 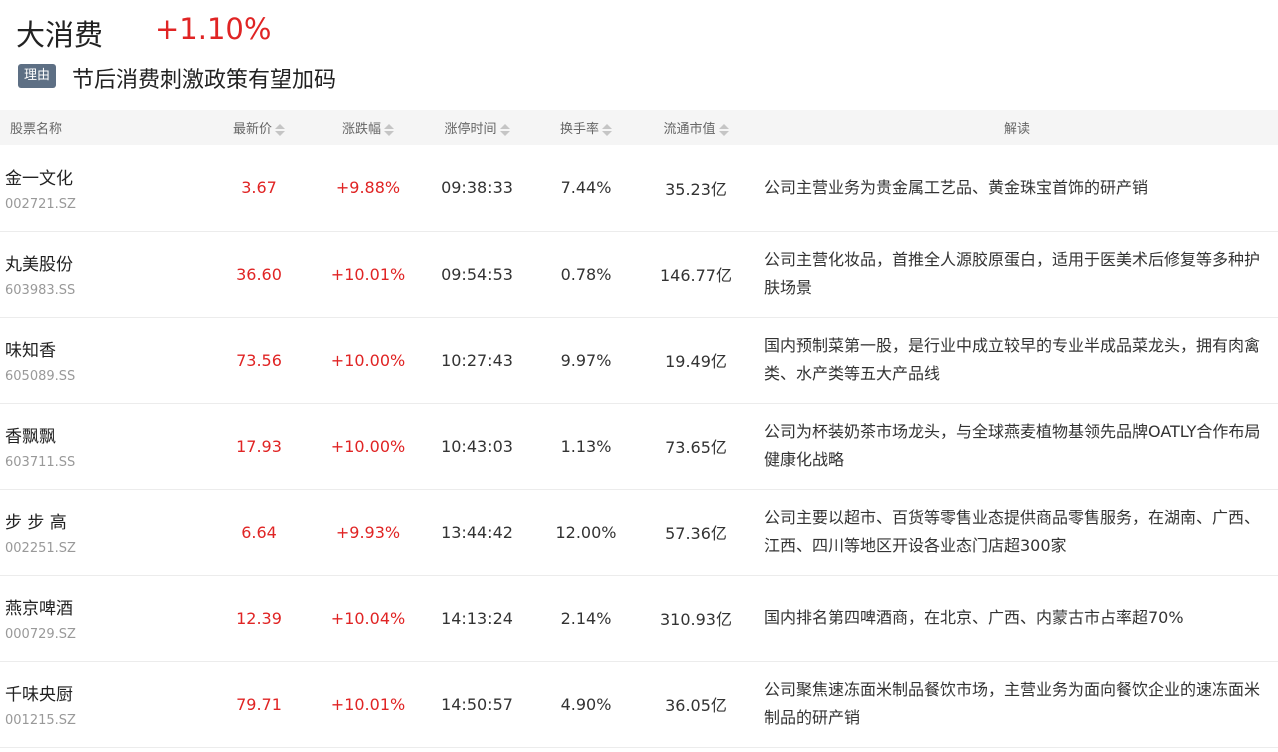 I want to click on stock-name: 味知香, so click(x=102, y=348).